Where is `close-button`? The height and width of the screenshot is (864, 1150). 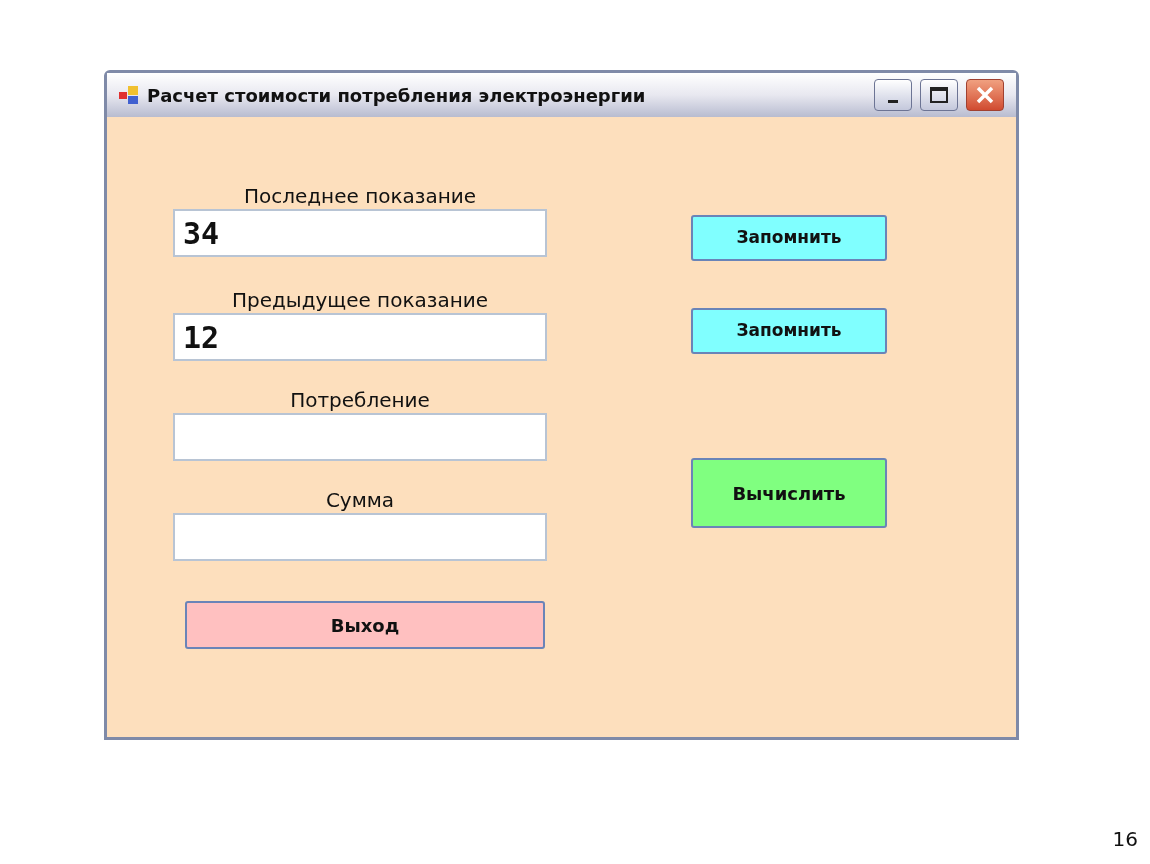
close-button is located at coordinates (985, 95).